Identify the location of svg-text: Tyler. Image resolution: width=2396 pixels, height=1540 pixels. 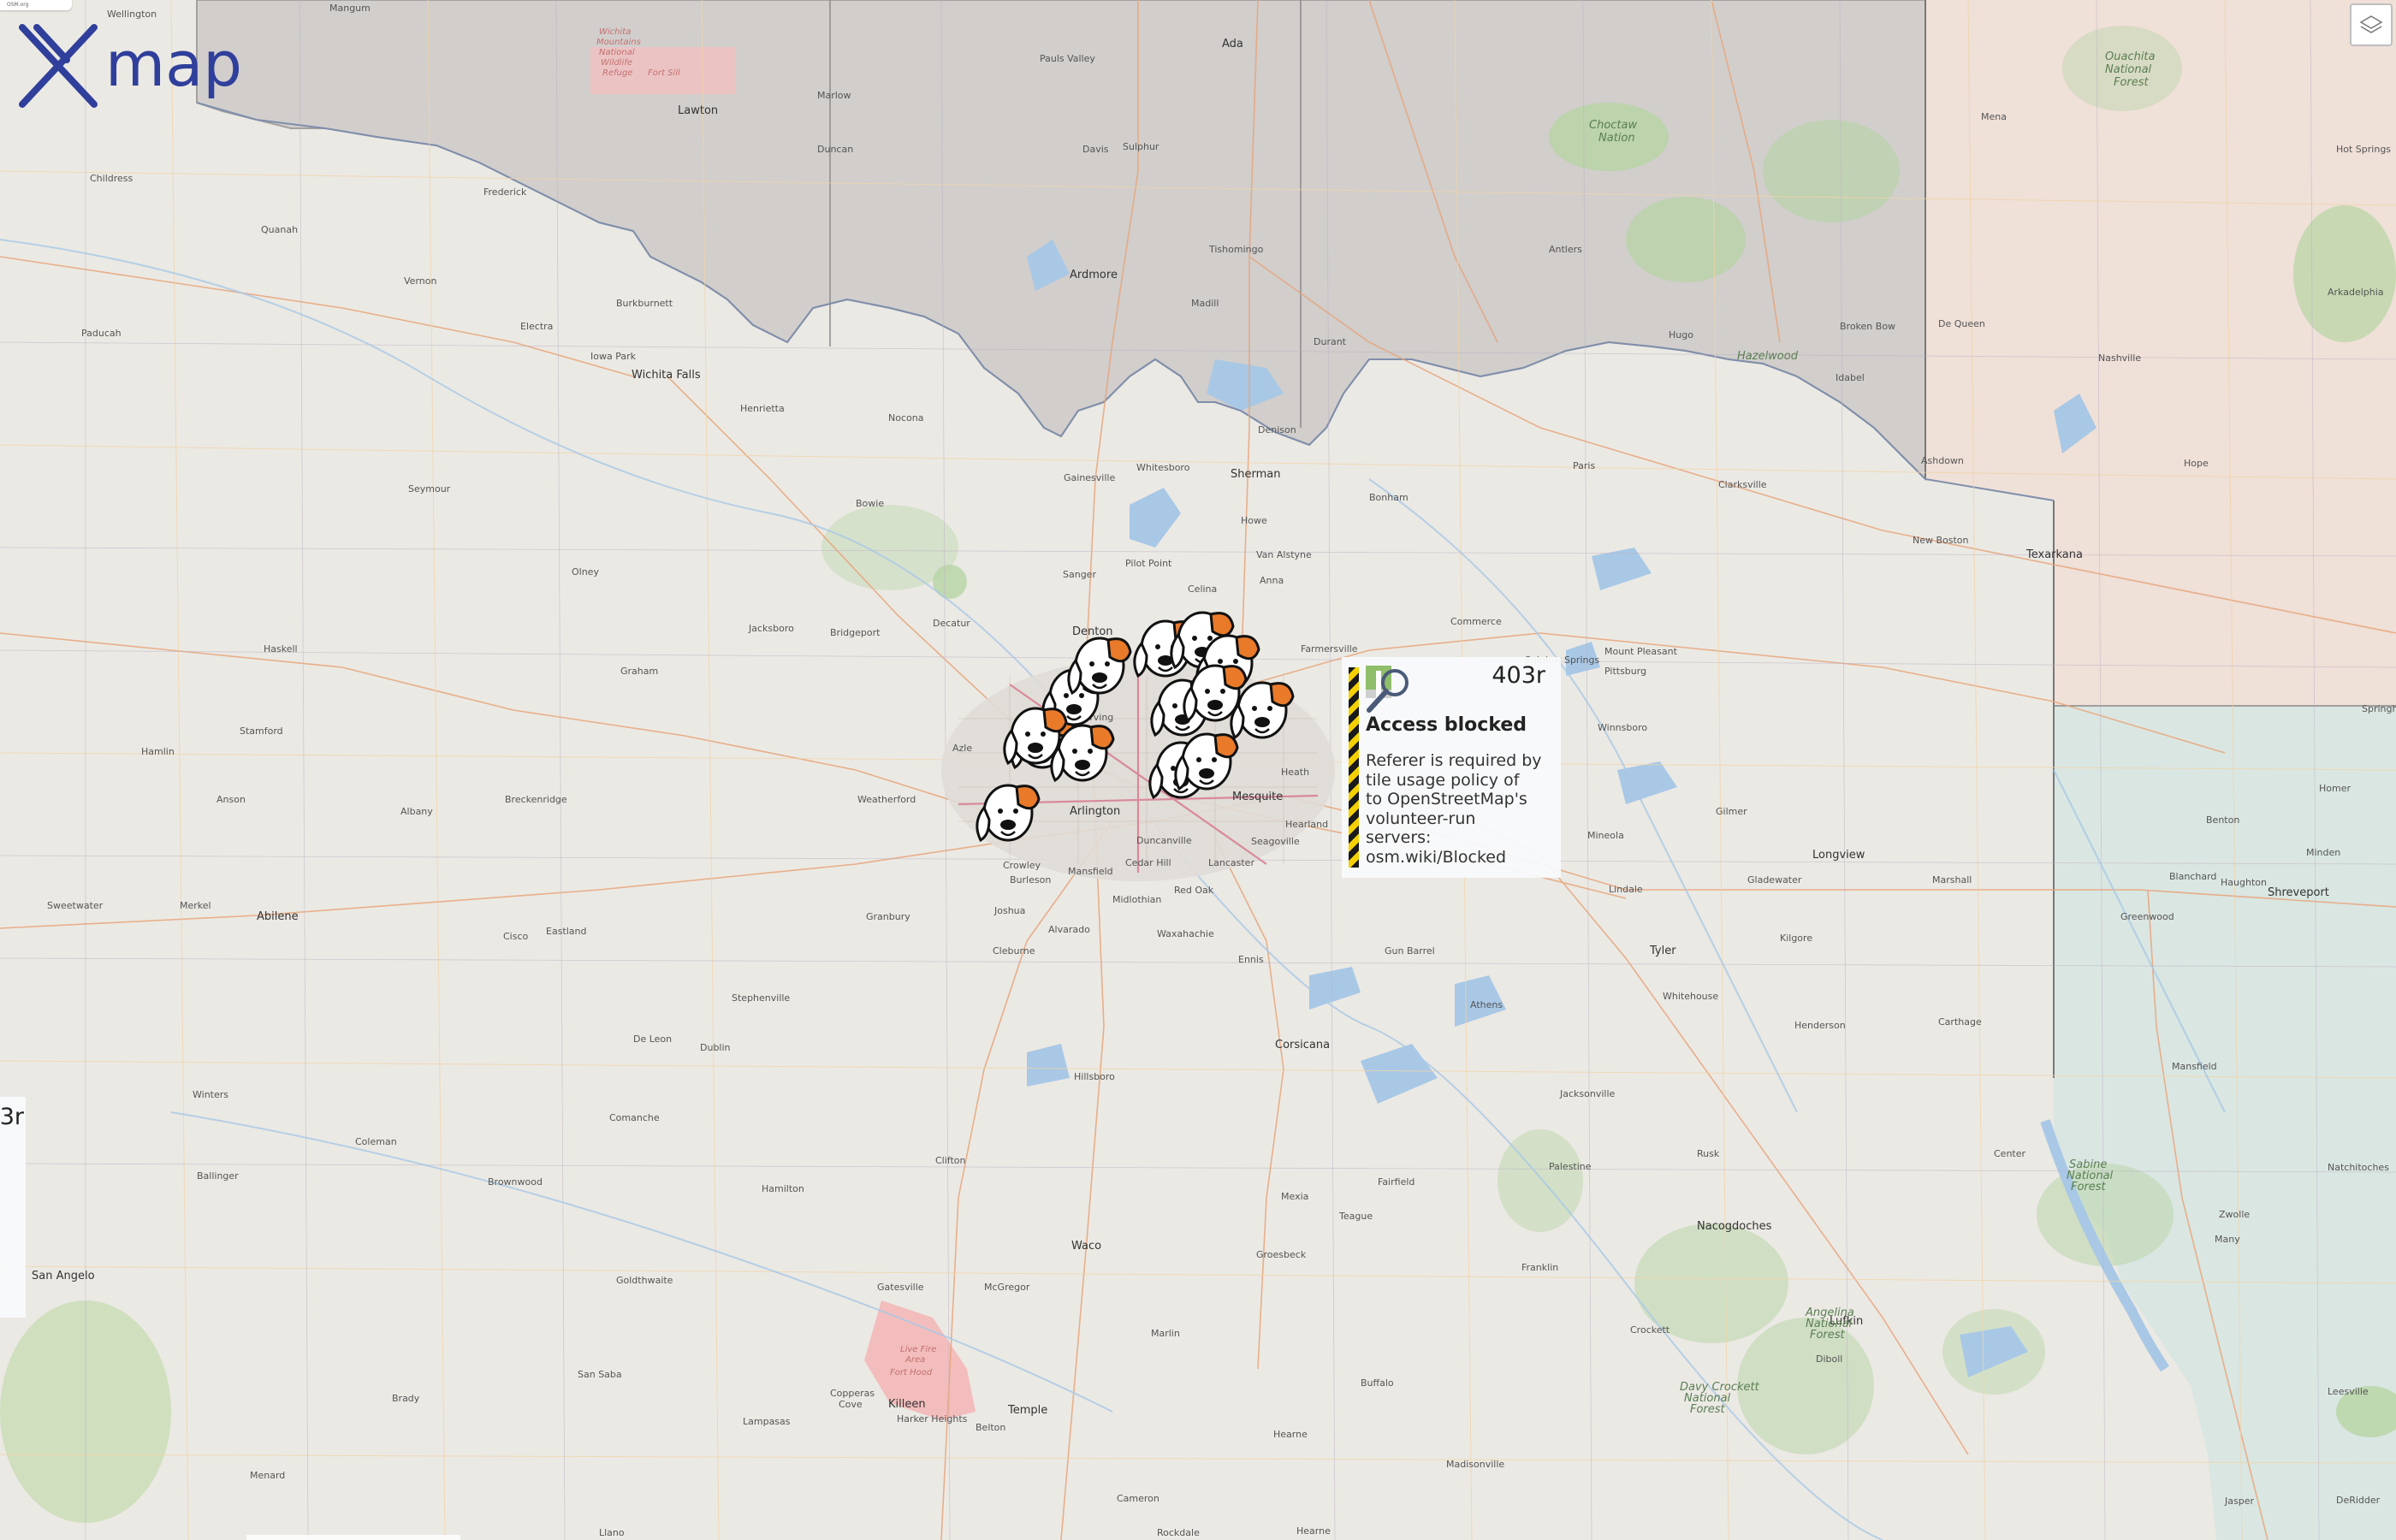
(1662, 951).